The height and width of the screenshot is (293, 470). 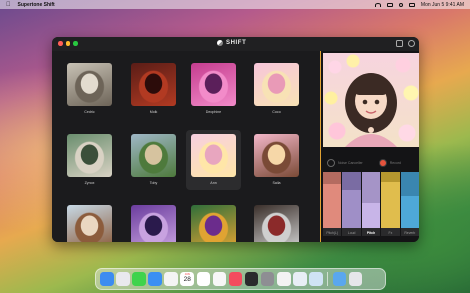 I want to click on control-center-icon, so click(x=411, y=4).